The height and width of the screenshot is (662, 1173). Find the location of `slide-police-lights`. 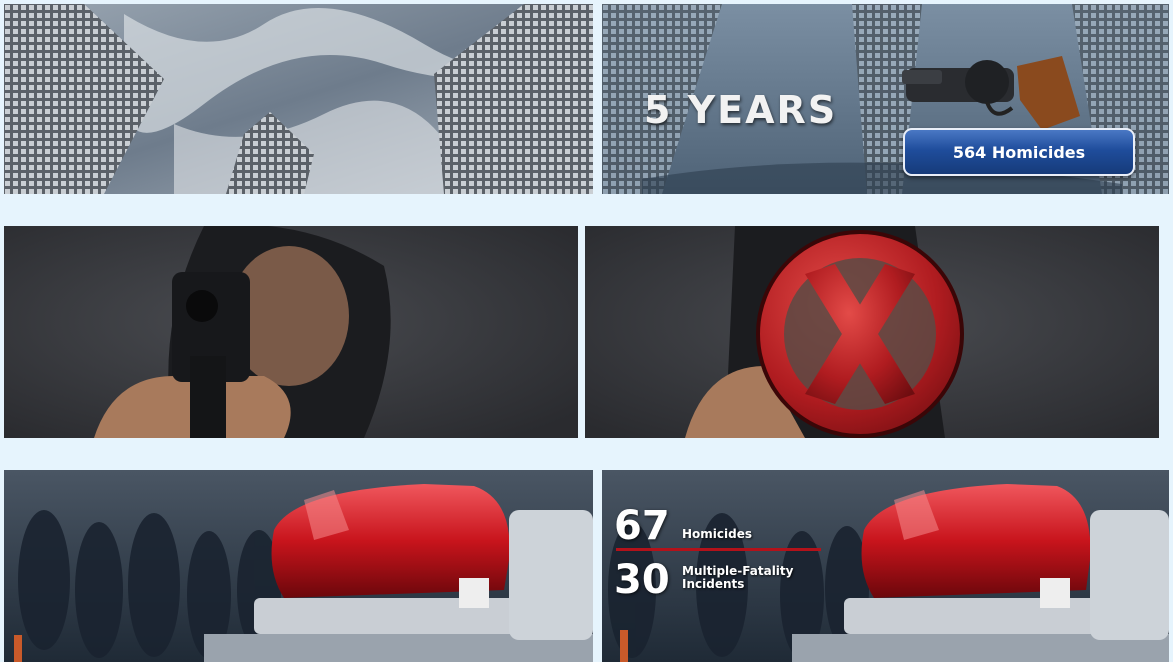

slide-police-lights is located at coordinates (298, 566).